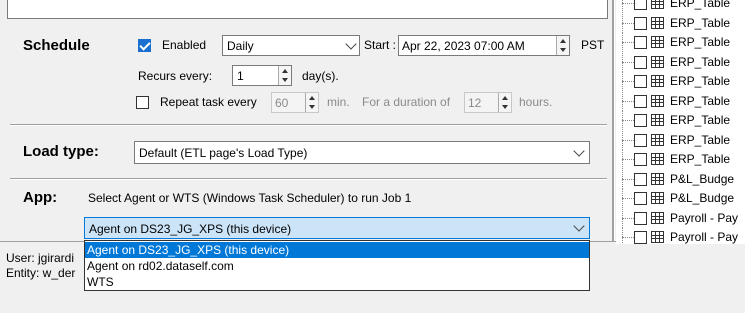 Image resolution: width=745 pixels, height=313 pixels. Describe the element at coordinates (41, 273) in the screenshot. I see `entity-label: Entity: w_der` at that location.